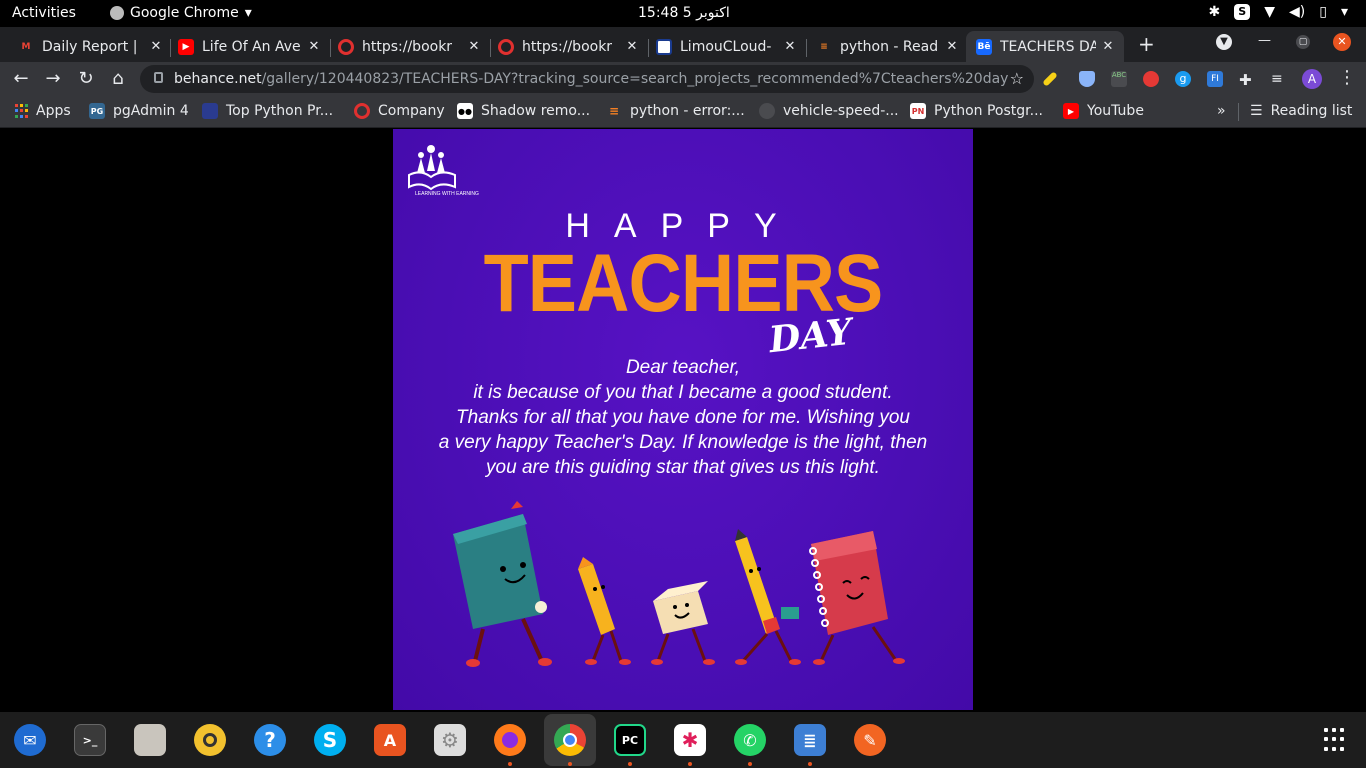 This screenshot has height=768, width=1366. I want to click on tab-daily-report: M Daily Report | ✕, so click(91, 46).